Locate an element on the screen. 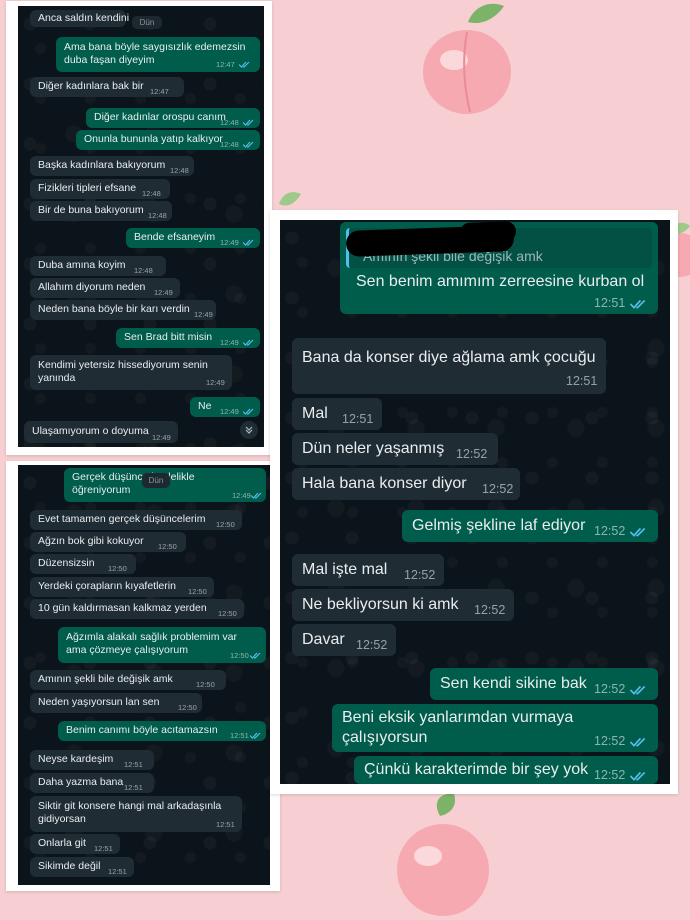 Image resolution: width=690 pixels, height=920 pixels. message-text: Başka kadınlara bakıyorum is located at coordinates (102, 165).